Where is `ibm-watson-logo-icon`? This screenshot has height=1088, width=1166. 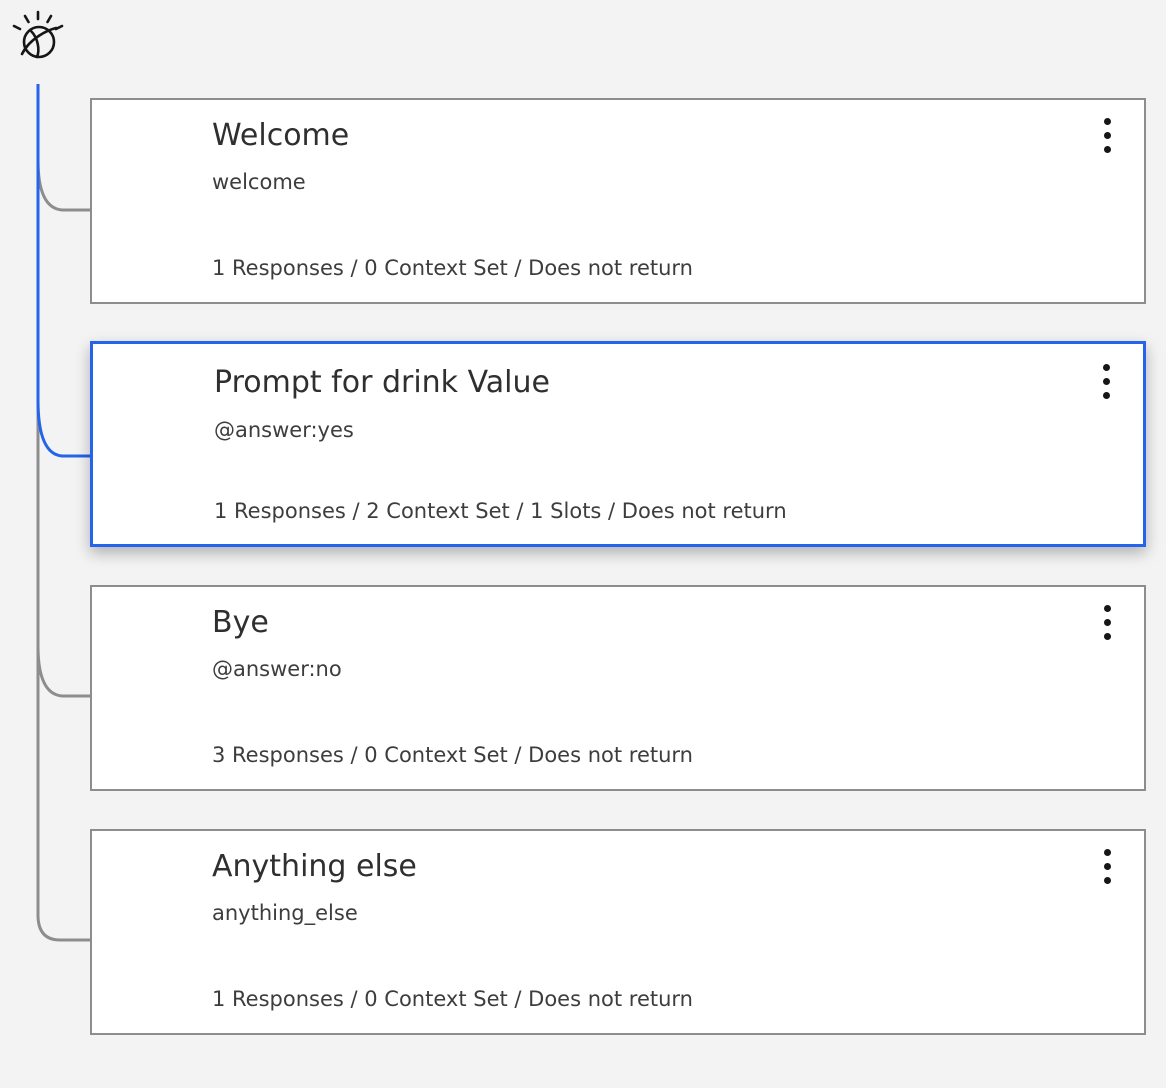
ibm-watson-logo-icon is located at coordinates (38, 34).